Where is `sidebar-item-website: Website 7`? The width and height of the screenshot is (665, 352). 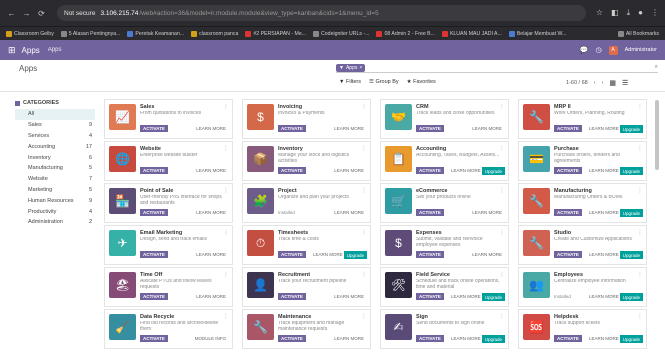 sidebar-item-website: Website 7 is located at coordinates (55, 179).